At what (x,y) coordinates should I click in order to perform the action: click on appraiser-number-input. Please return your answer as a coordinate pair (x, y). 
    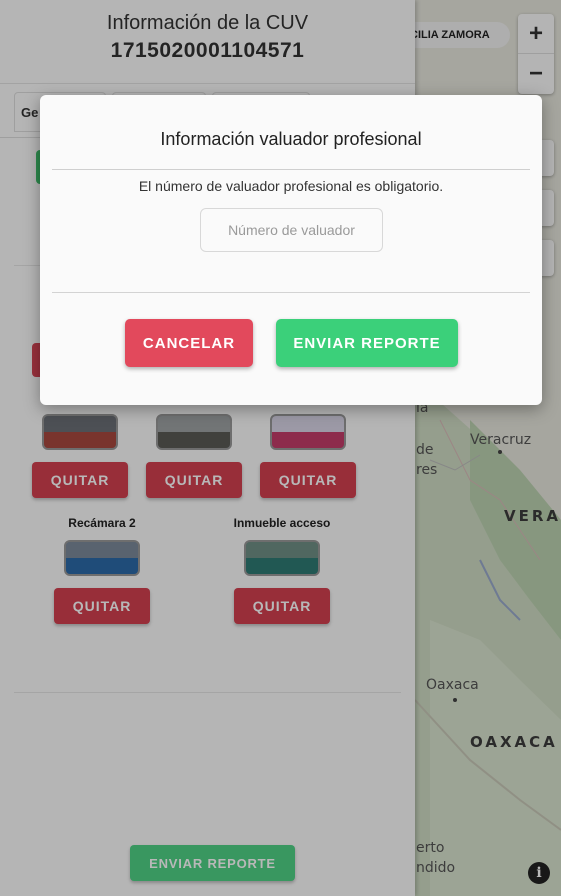
    Looking at the image, I should click on (291, 230).